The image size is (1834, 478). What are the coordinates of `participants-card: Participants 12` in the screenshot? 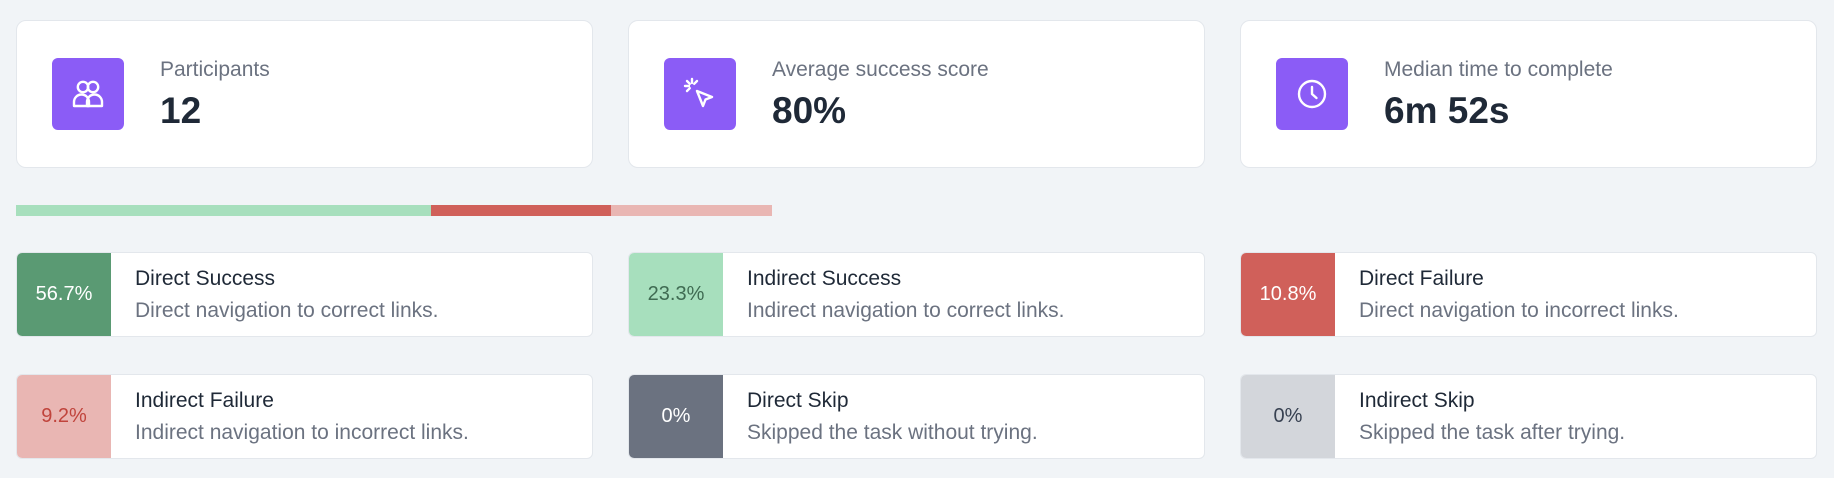 It's located at (304, 94).